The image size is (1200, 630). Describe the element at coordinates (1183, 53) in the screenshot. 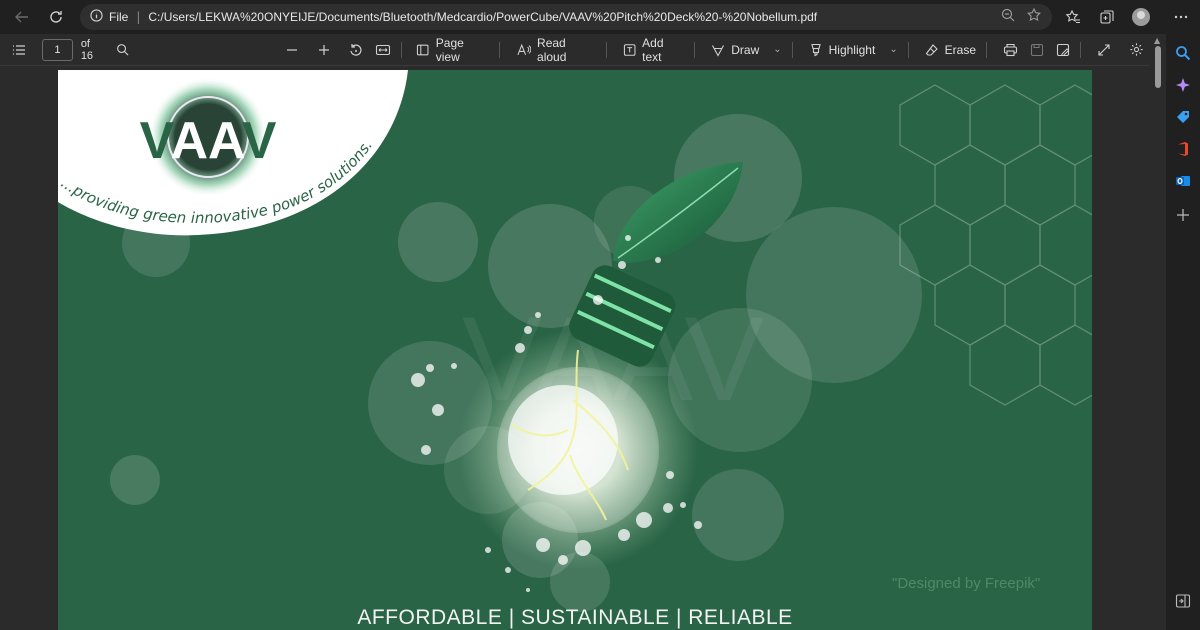

I see `sidebar-search-icon` at that location.